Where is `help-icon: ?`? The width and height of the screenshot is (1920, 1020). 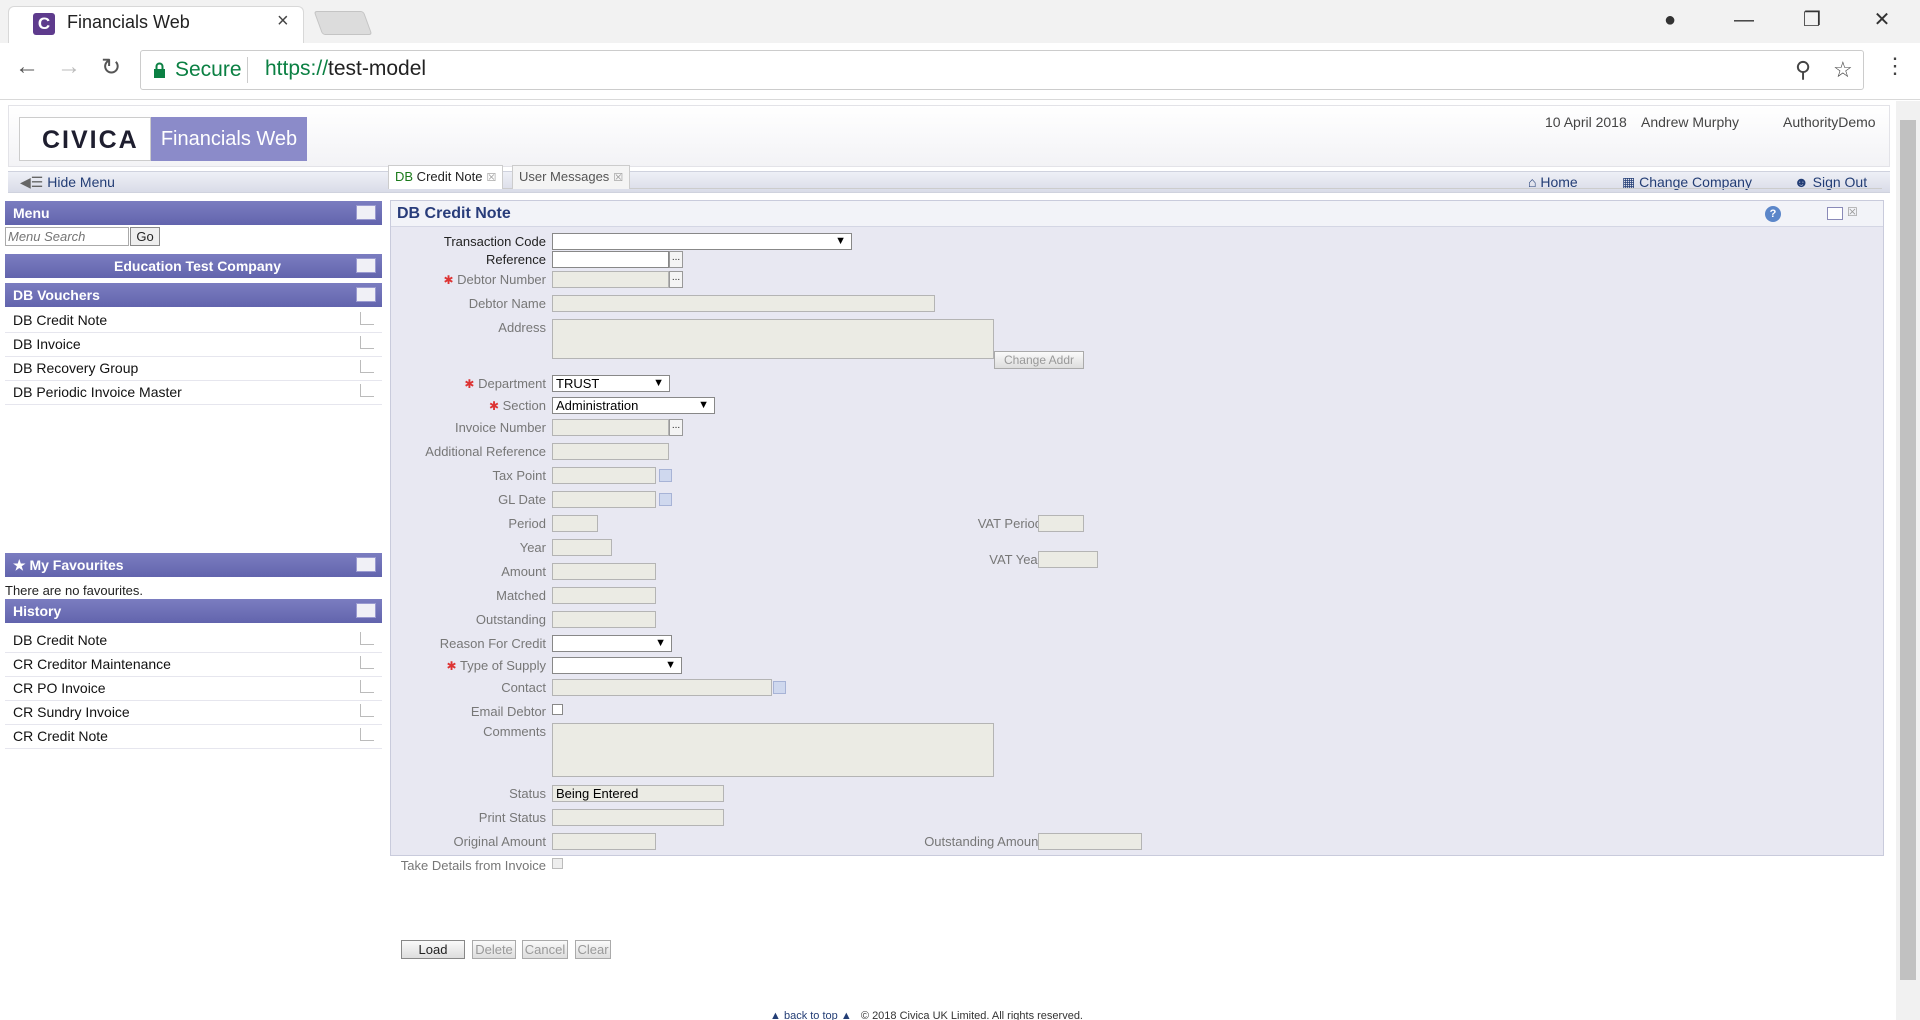
help-icon: ? is located at coordinates (1773, 214).